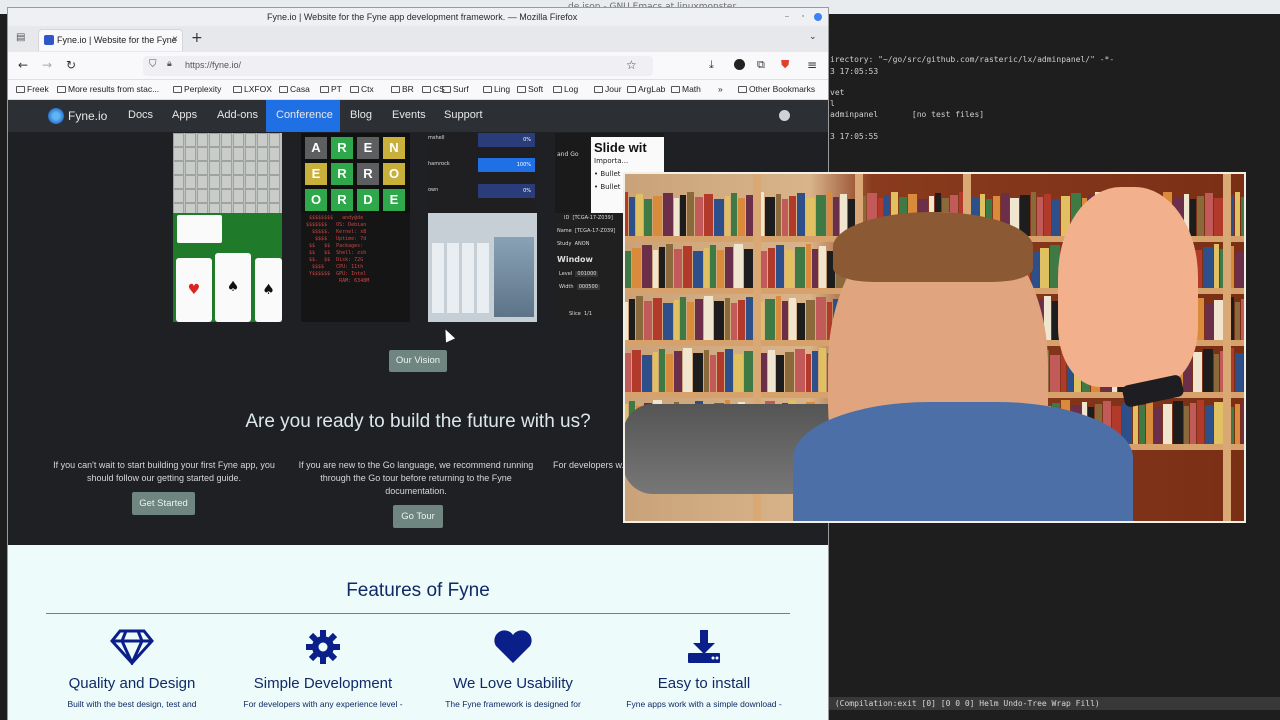  Describe the element at coordinates (803, 17) in the screenshot. I see `maximize-icon: ▫` at that location.